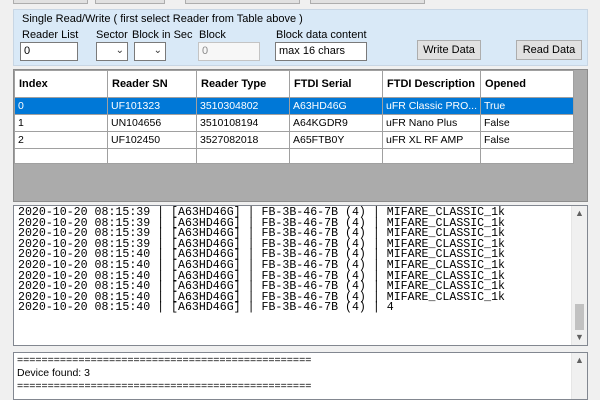 The image size is (600, 400). I want to click on cell-ftdi-description: uFR XL RF AMP, so click(431, 140).